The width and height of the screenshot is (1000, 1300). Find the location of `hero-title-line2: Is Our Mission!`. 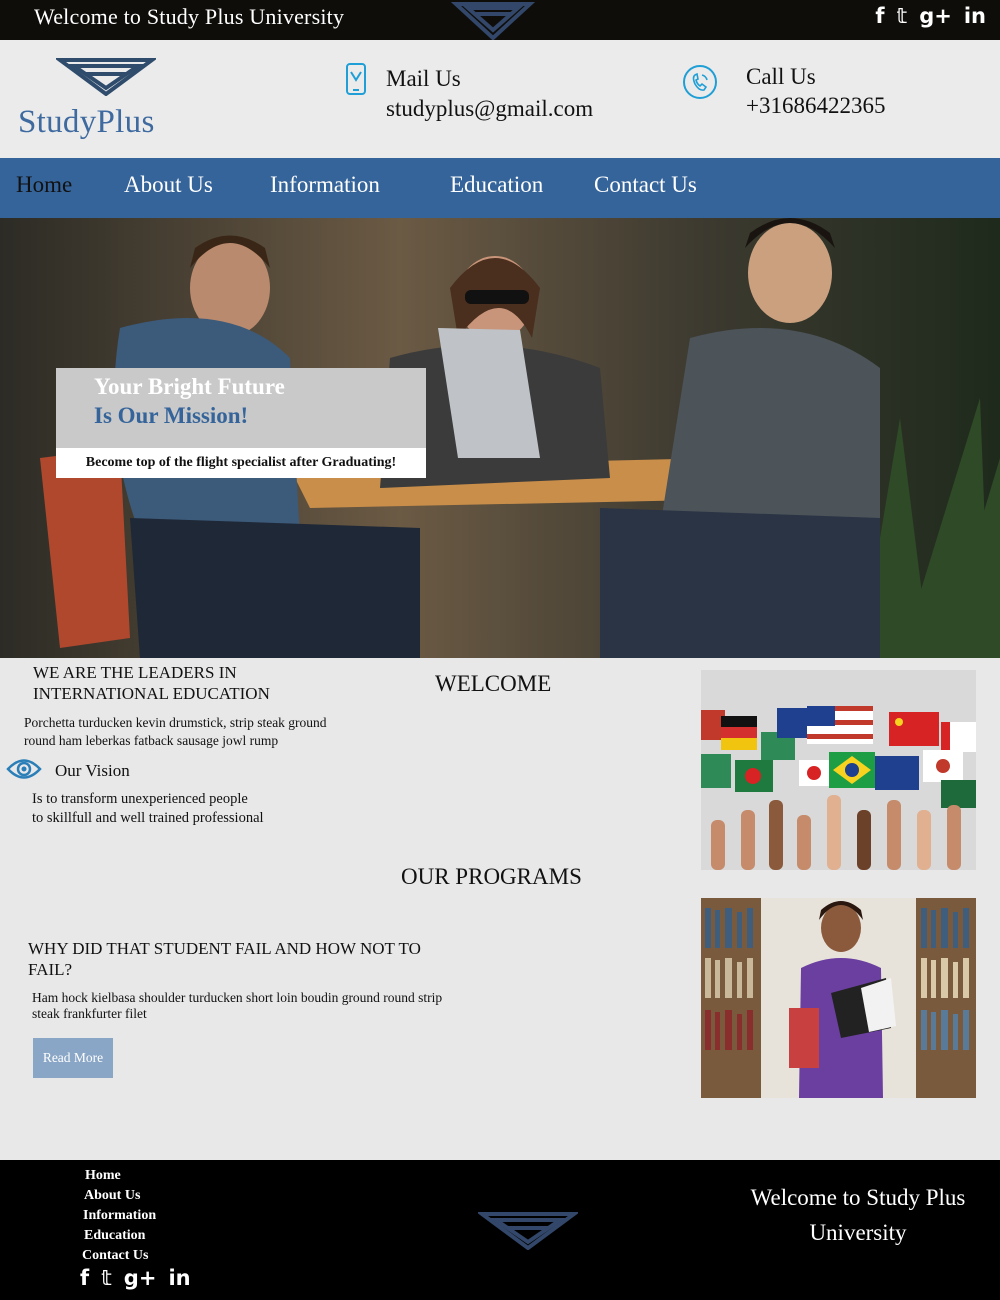

hero-title-line2: Is Our Mission! is located at coordinates (171, 415).